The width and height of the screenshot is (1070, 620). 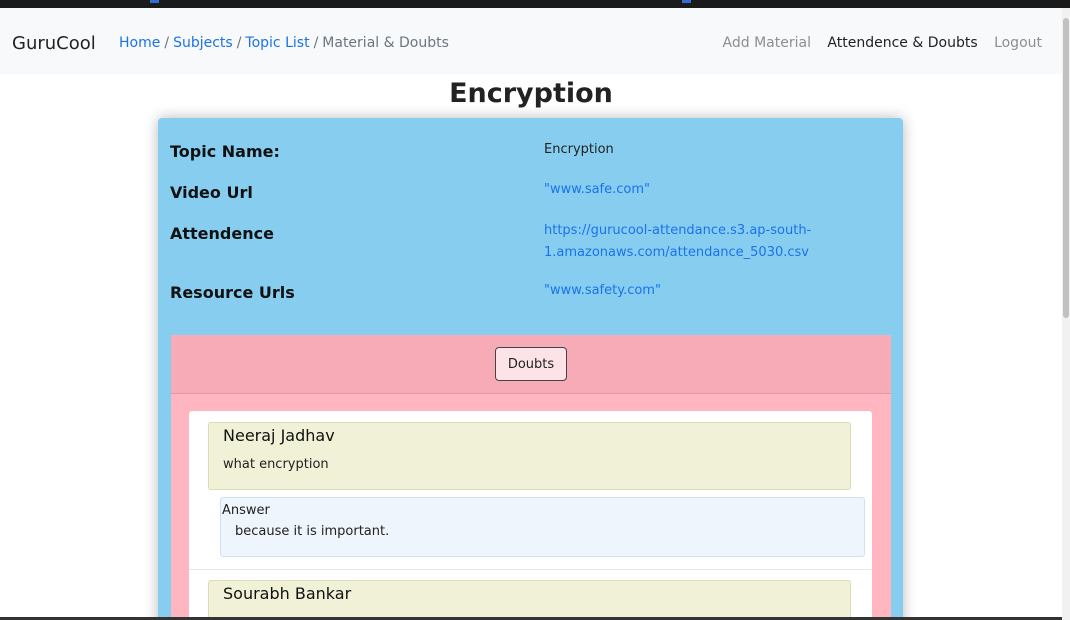 What do you see at coordinates (579, 149) in the screenshot?
I see `topic-name-value: Encryption` at bounding box center [579, 149].